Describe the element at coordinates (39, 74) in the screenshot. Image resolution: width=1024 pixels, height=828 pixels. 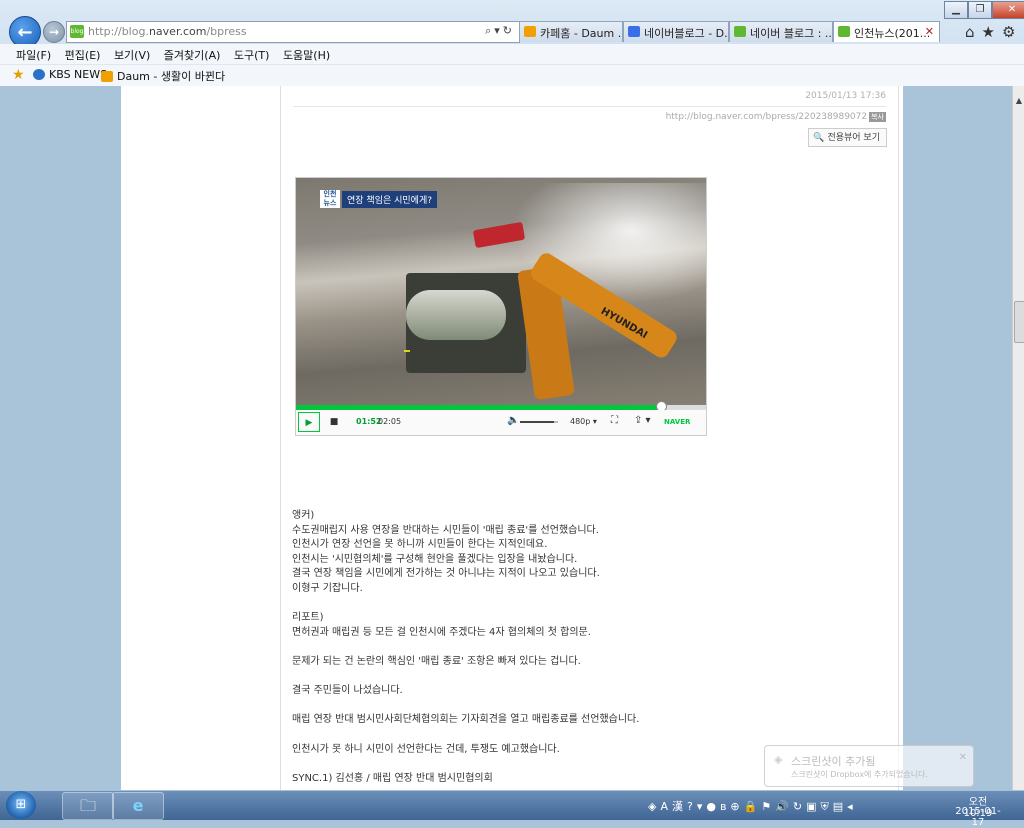
I see `kbs-icon` at that location.